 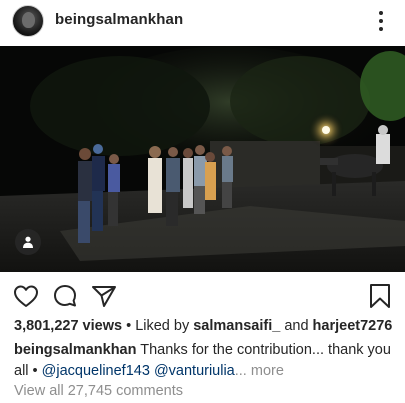 I want to click on liked-by-other-user: harjeet7276, so click(x=353, y=326).